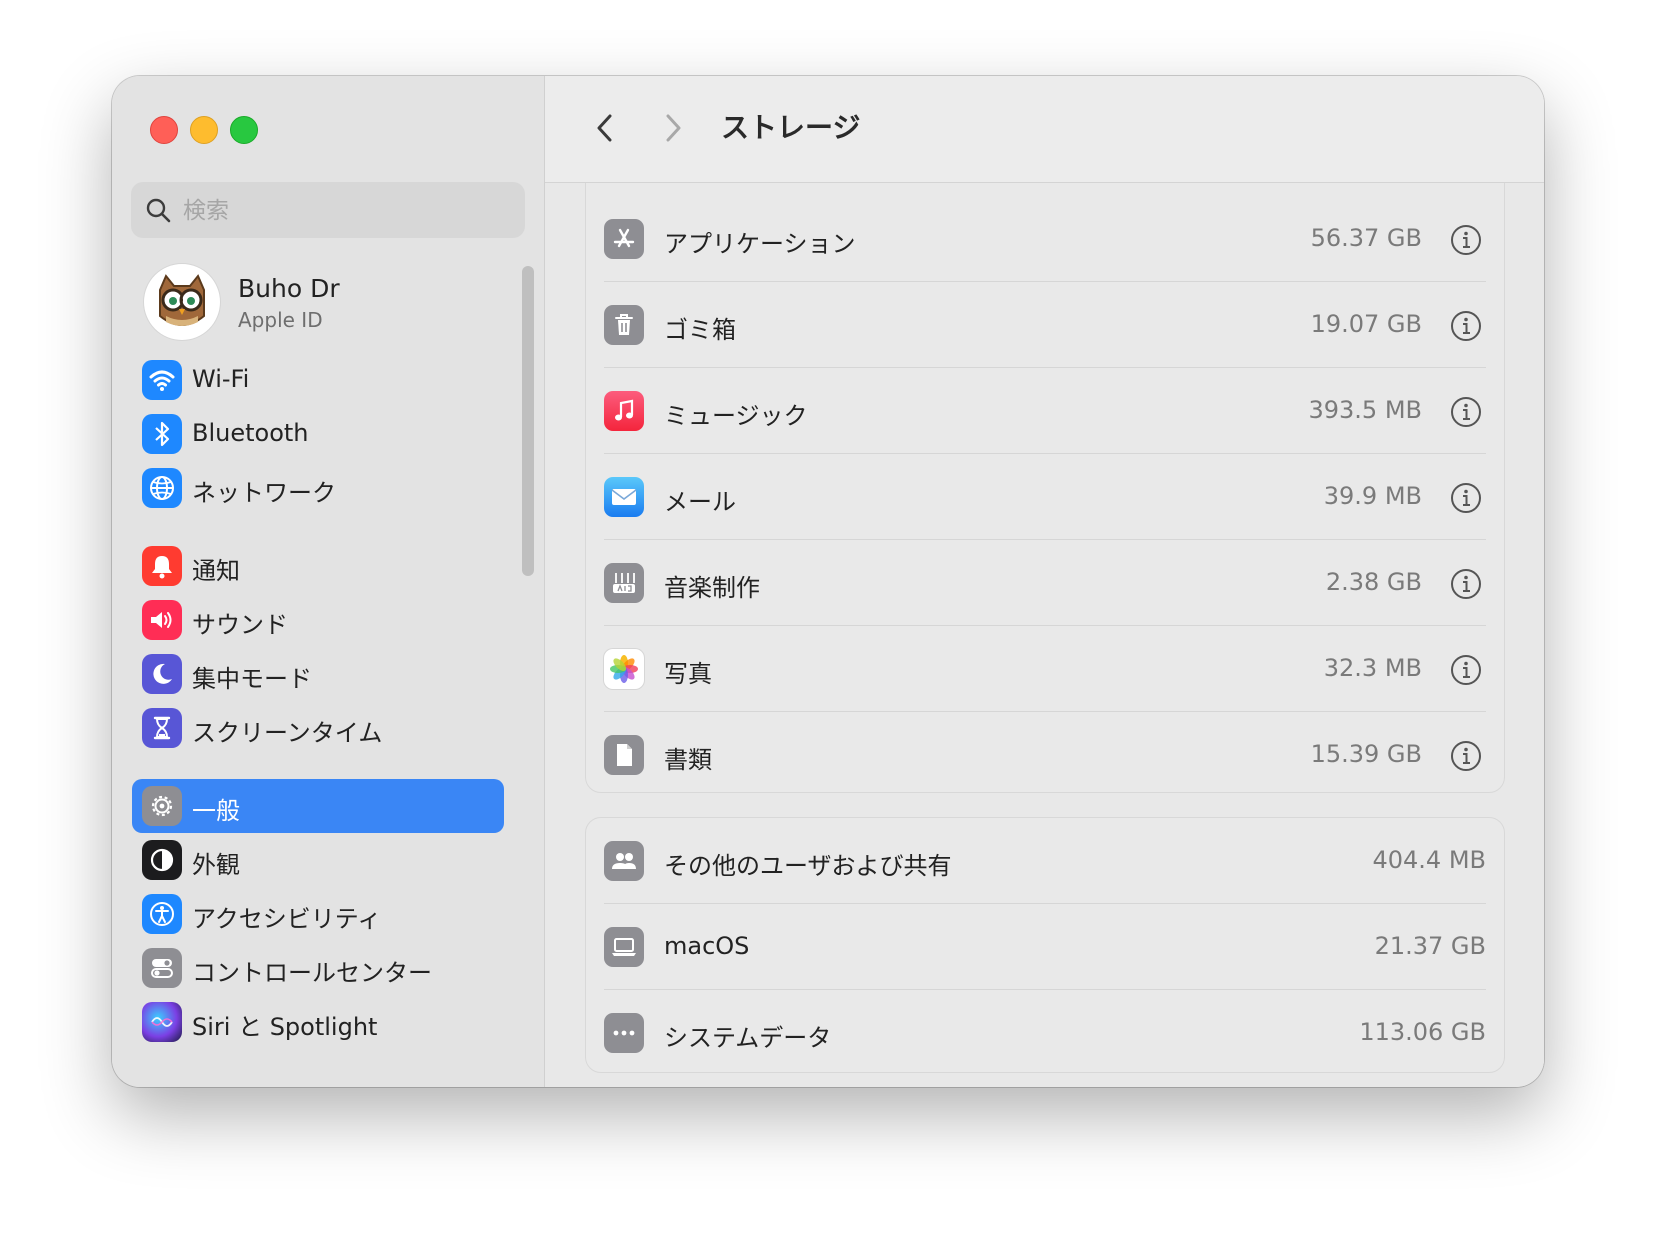  Describe the element at coordinates (162, 674) in the screenshot. I see `moon-icon` at that location.